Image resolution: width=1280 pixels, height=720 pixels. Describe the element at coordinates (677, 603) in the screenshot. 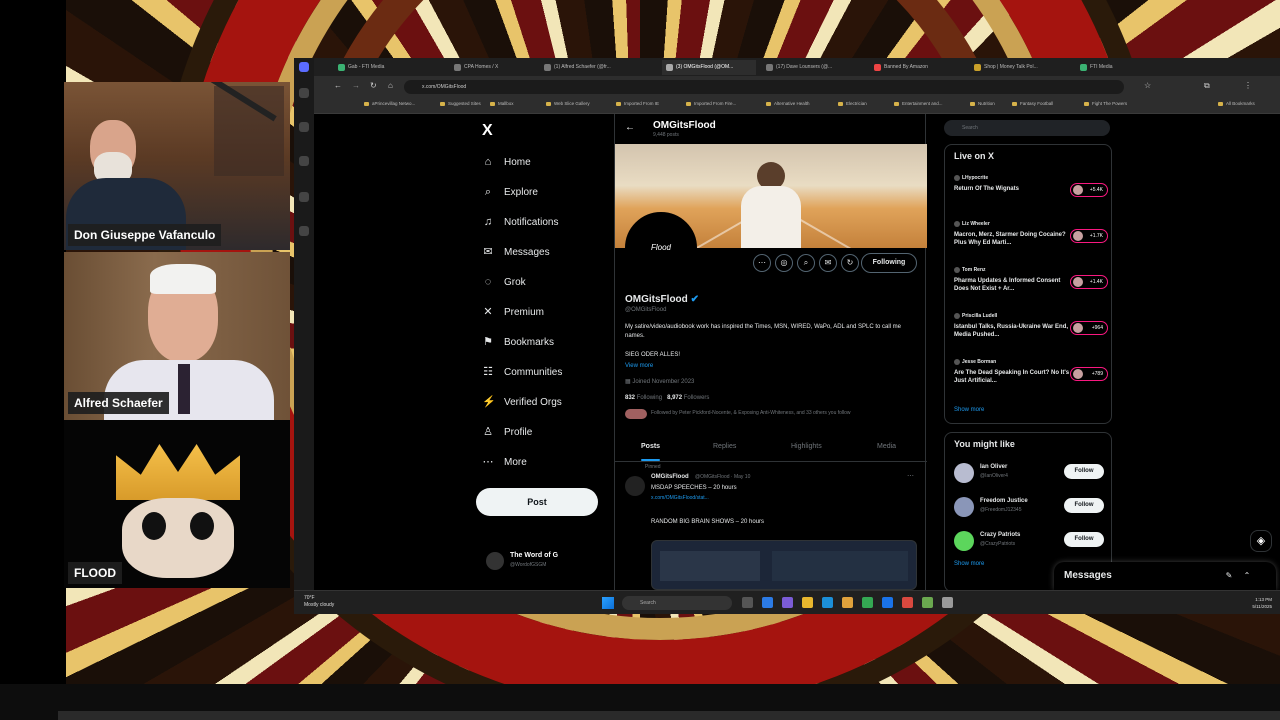

I see `taskbar-search-input: Search` at that location.